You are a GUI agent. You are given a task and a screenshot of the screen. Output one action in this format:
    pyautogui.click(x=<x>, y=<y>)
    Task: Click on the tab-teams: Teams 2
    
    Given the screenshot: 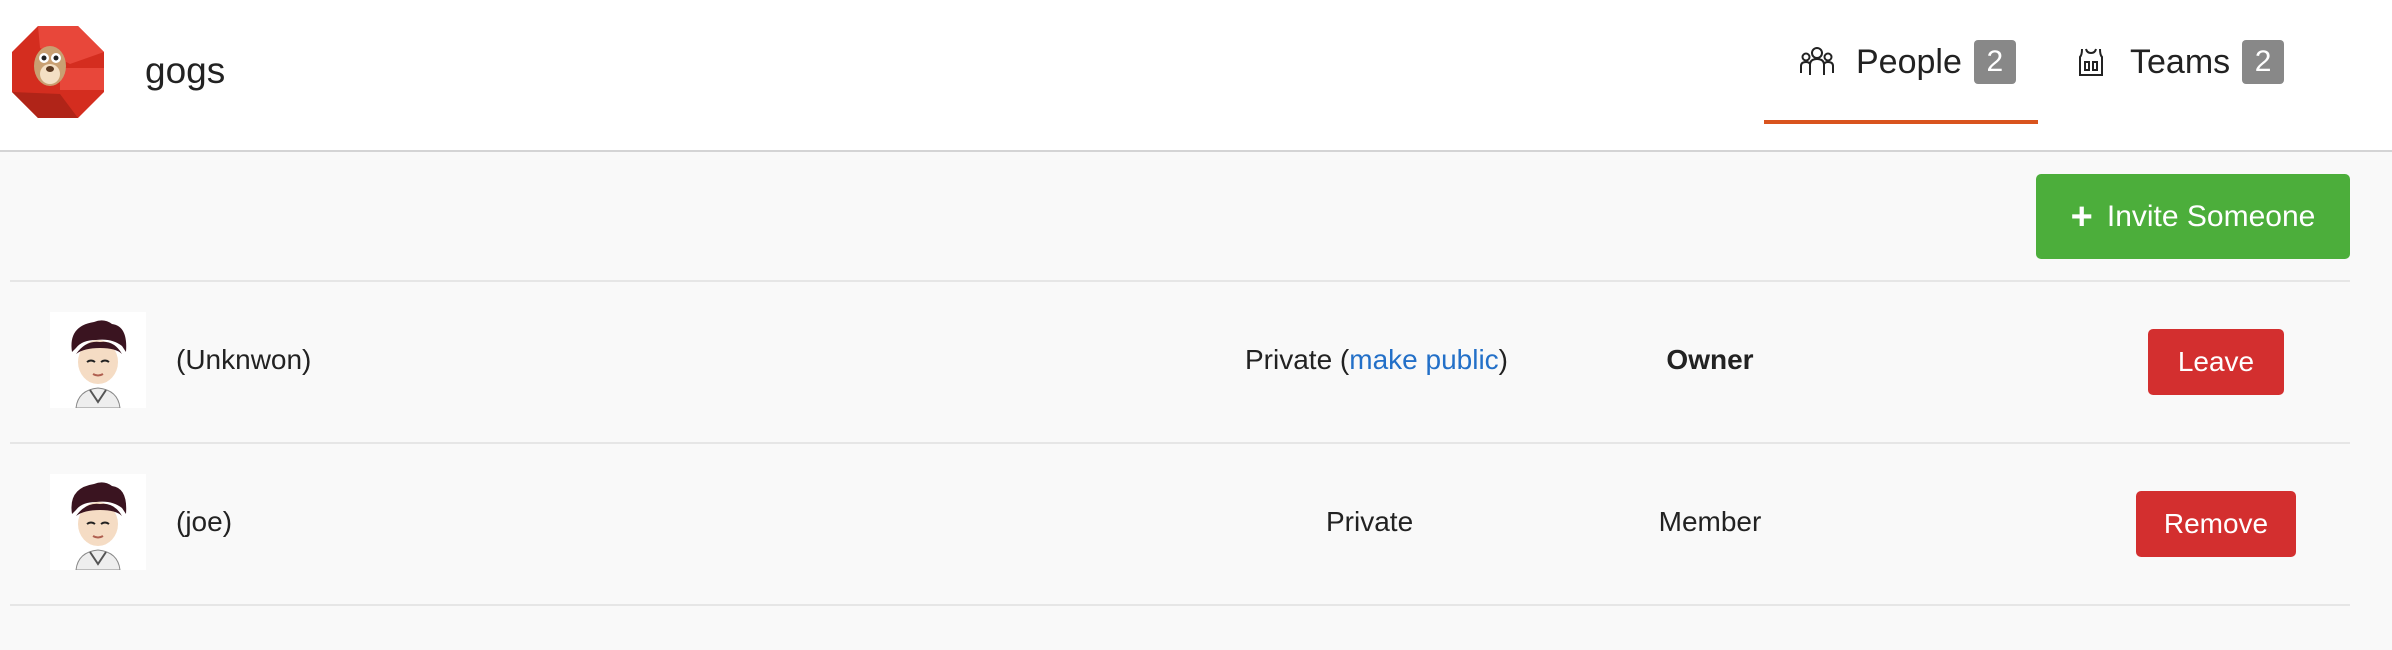 What is the action you would take?
    pyautogui.click(x=2179, y=62)
    